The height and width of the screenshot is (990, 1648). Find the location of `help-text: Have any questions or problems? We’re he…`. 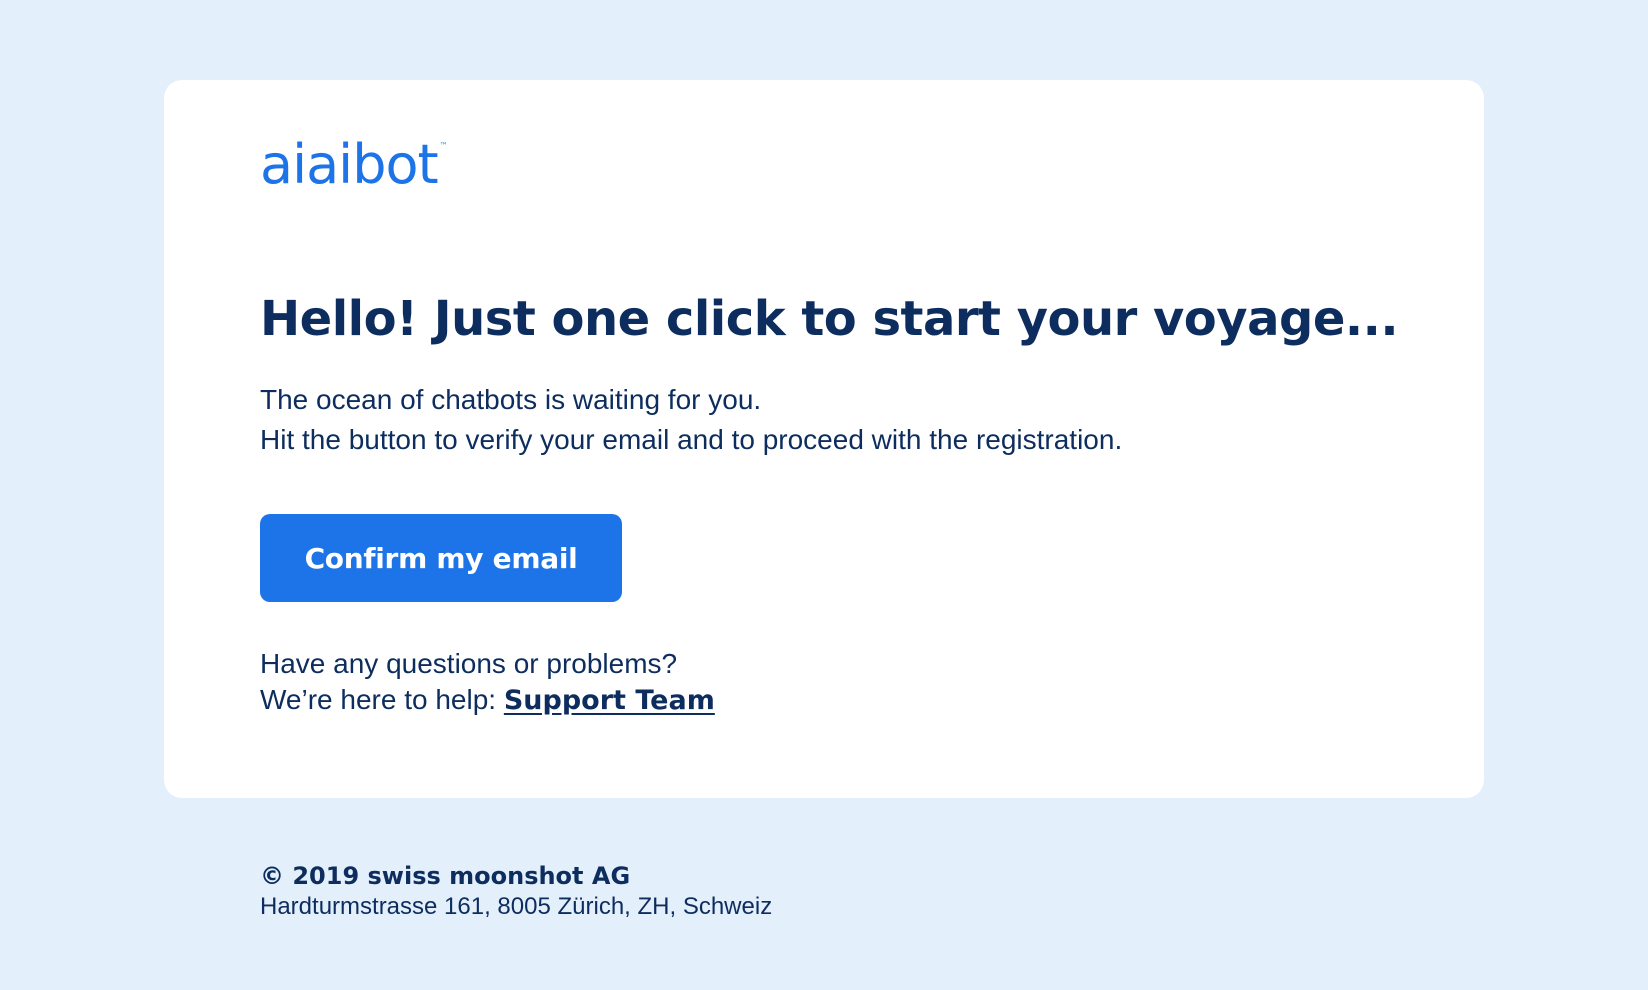

help-text: Have any questions or problems? We’re he… is located at coordinates (487, 682).